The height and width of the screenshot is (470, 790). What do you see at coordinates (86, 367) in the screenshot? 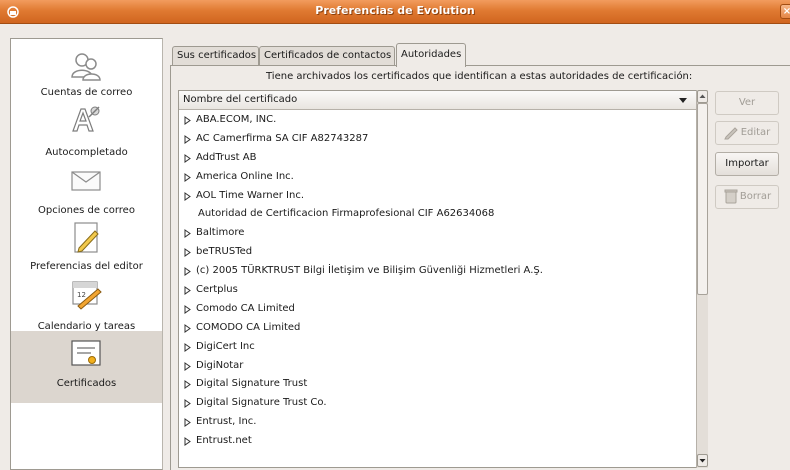
I see `sidebar-item-certificados: Certificados` at bounding box center [86, 367].